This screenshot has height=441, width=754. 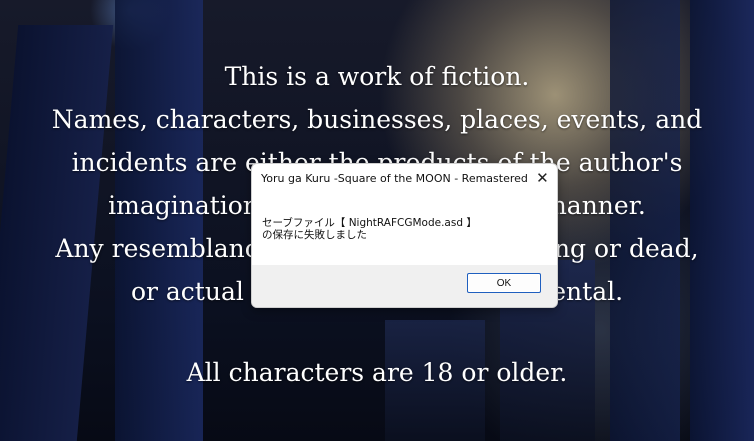 What do you see at coordinates (542, 178) in the screenshot?
I see `close-icon: ✕` at bounding box center [542, 178].